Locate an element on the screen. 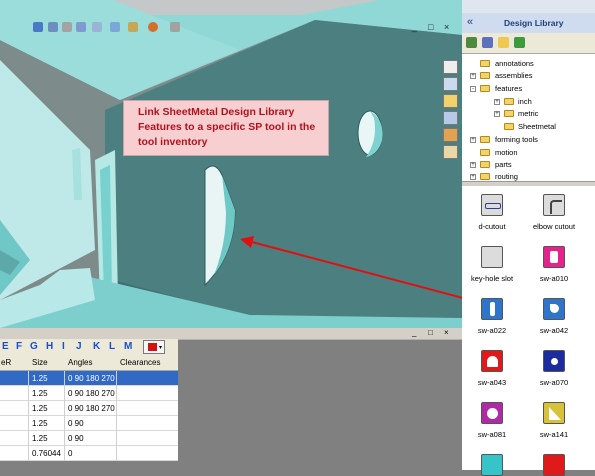 The width and height of the screenshot is (595, 476). collapse-pane-button: « is located at coordinates (470, 22).